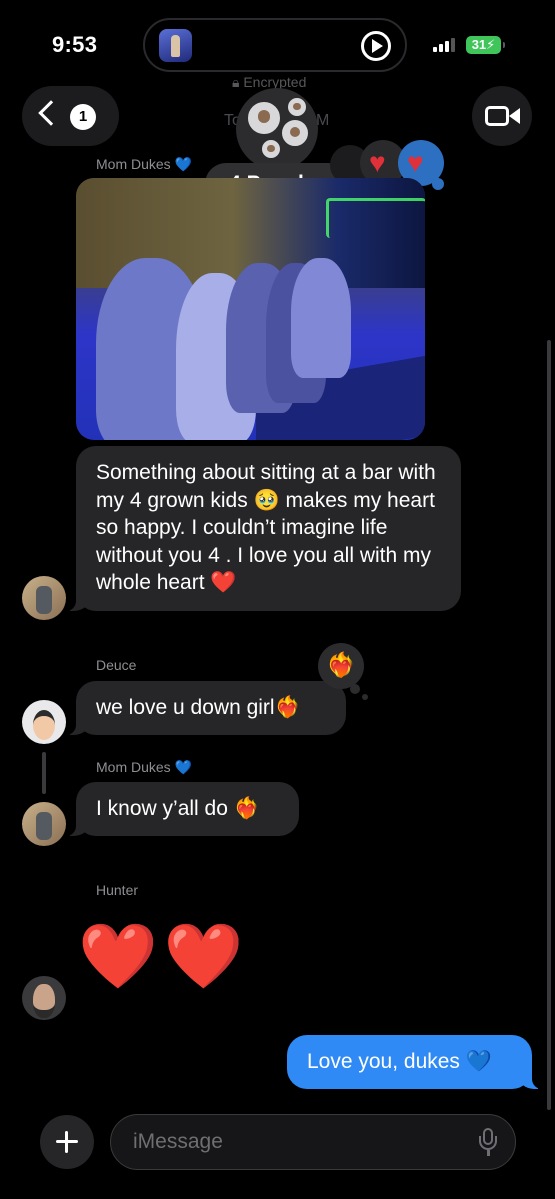  I want to click on facetime-video-button, so click(502, 116).